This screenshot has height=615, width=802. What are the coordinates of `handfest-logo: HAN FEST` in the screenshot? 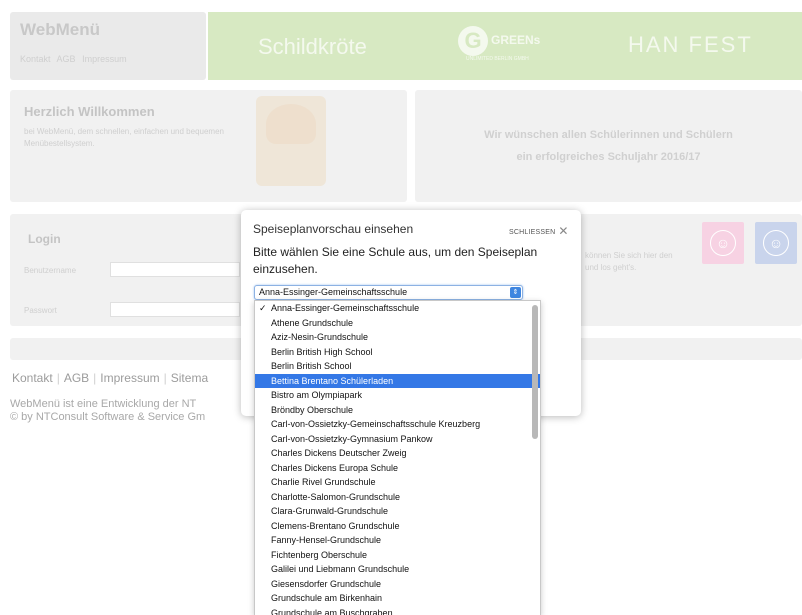 It's located at (690, 44).